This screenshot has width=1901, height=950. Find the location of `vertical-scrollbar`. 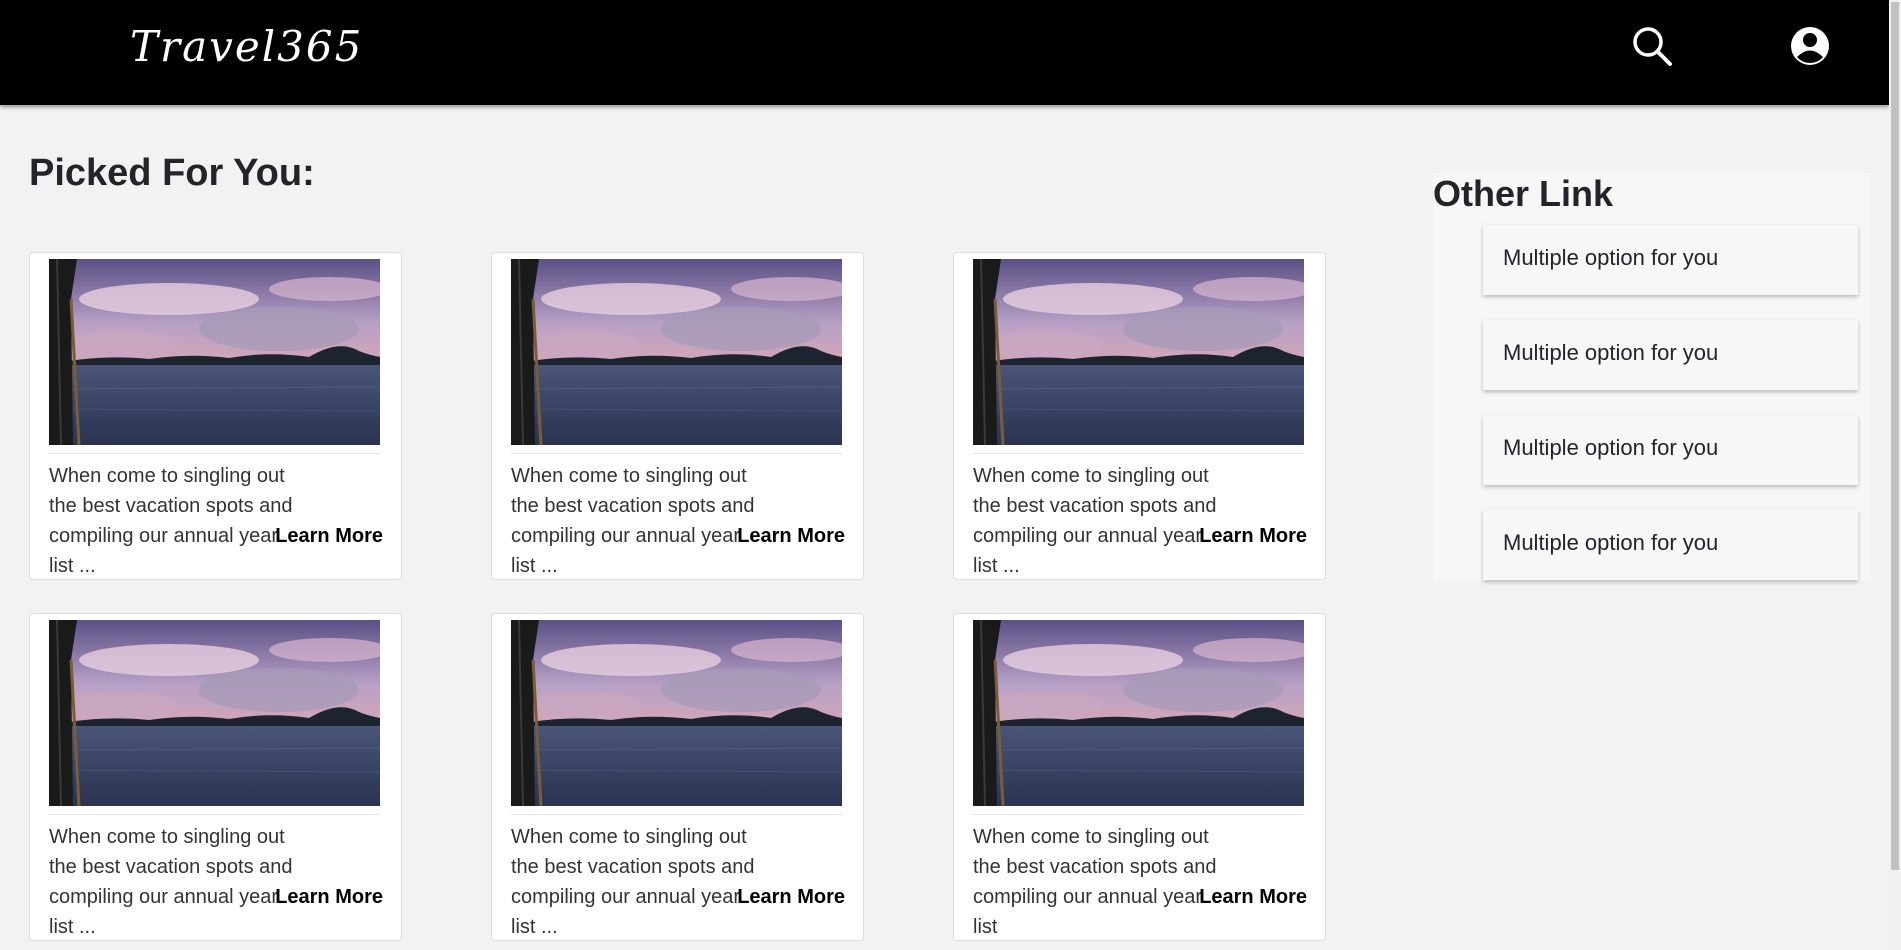

vertical-scrollbar is located at coordinates (1895, 475).